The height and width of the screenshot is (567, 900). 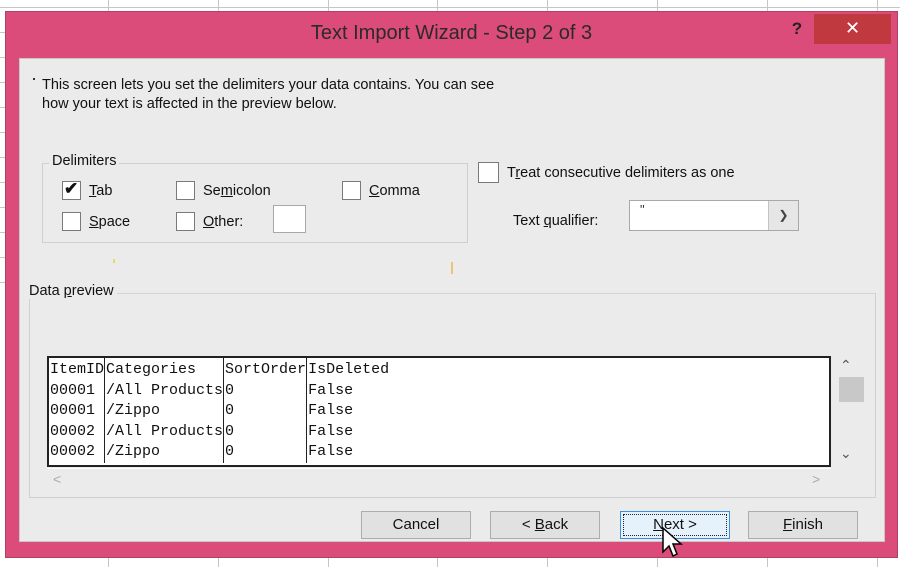 What do you see at coordinates (846, 365) in the screenshot?
I see `scroll-up-icon: ⌃` at bounding box center [846, 365].